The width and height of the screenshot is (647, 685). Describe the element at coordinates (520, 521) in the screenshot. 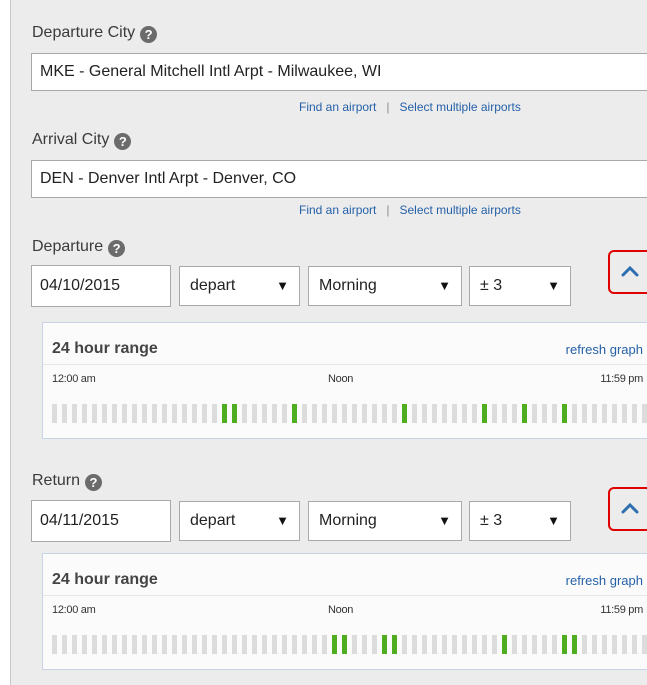

I see `return-flex-select: ± 3 ▼` at that location.